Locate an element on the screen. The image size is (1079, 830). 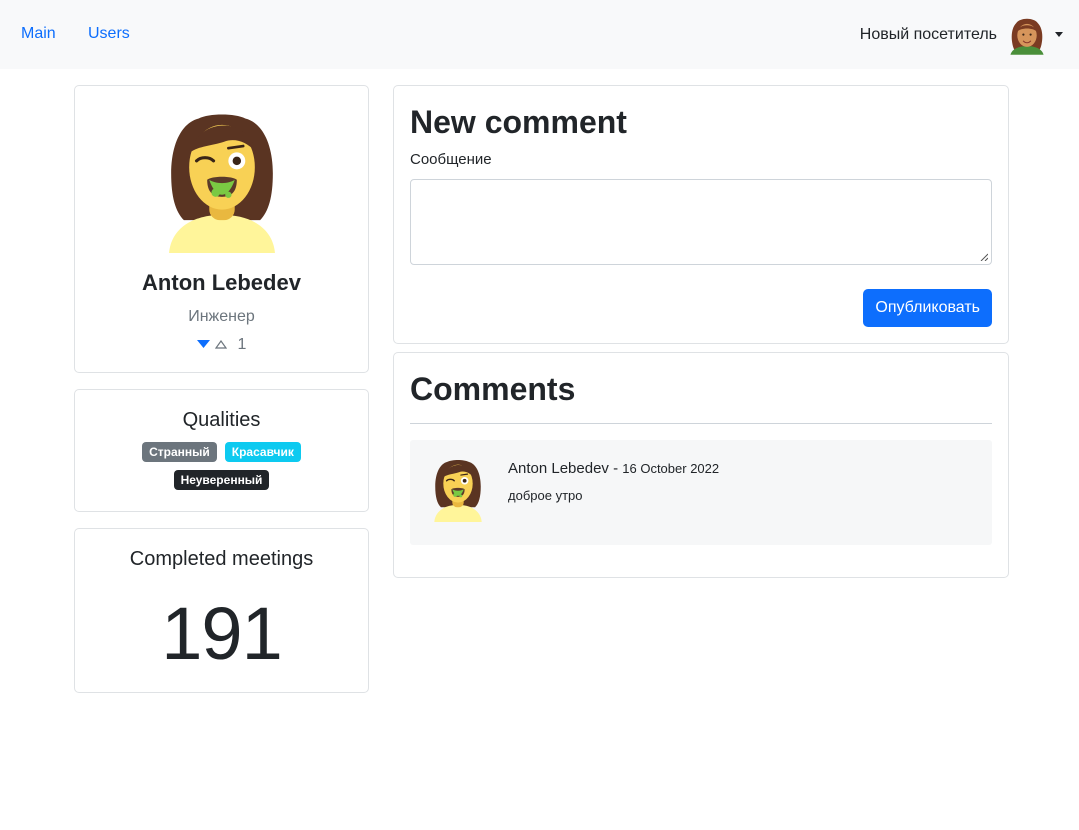
new-comment-title: New comment is located at coordinates (518, 122).